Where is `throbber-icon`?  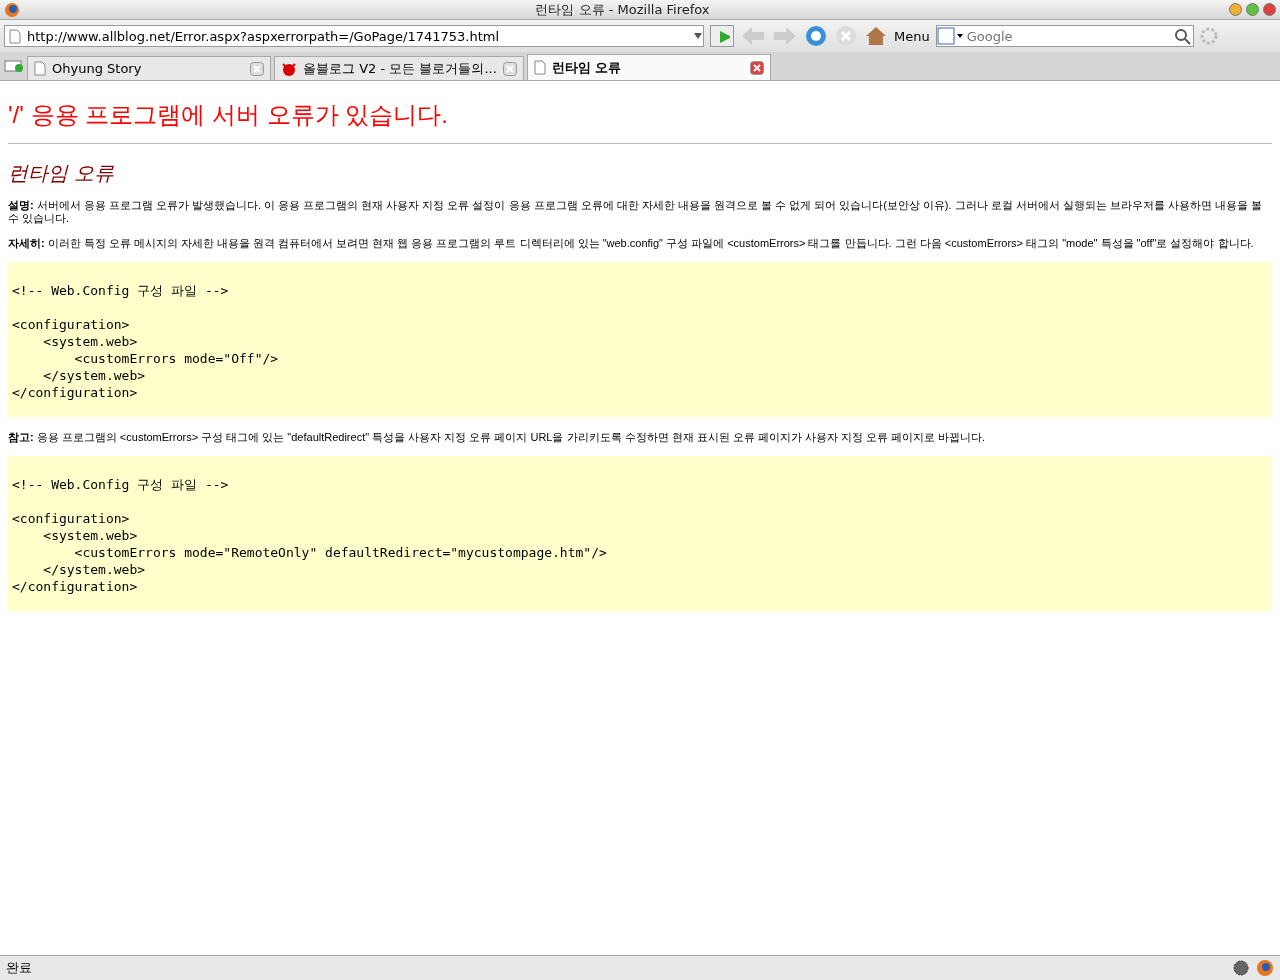 throbber-icon is located at coordinates (1208, 36).